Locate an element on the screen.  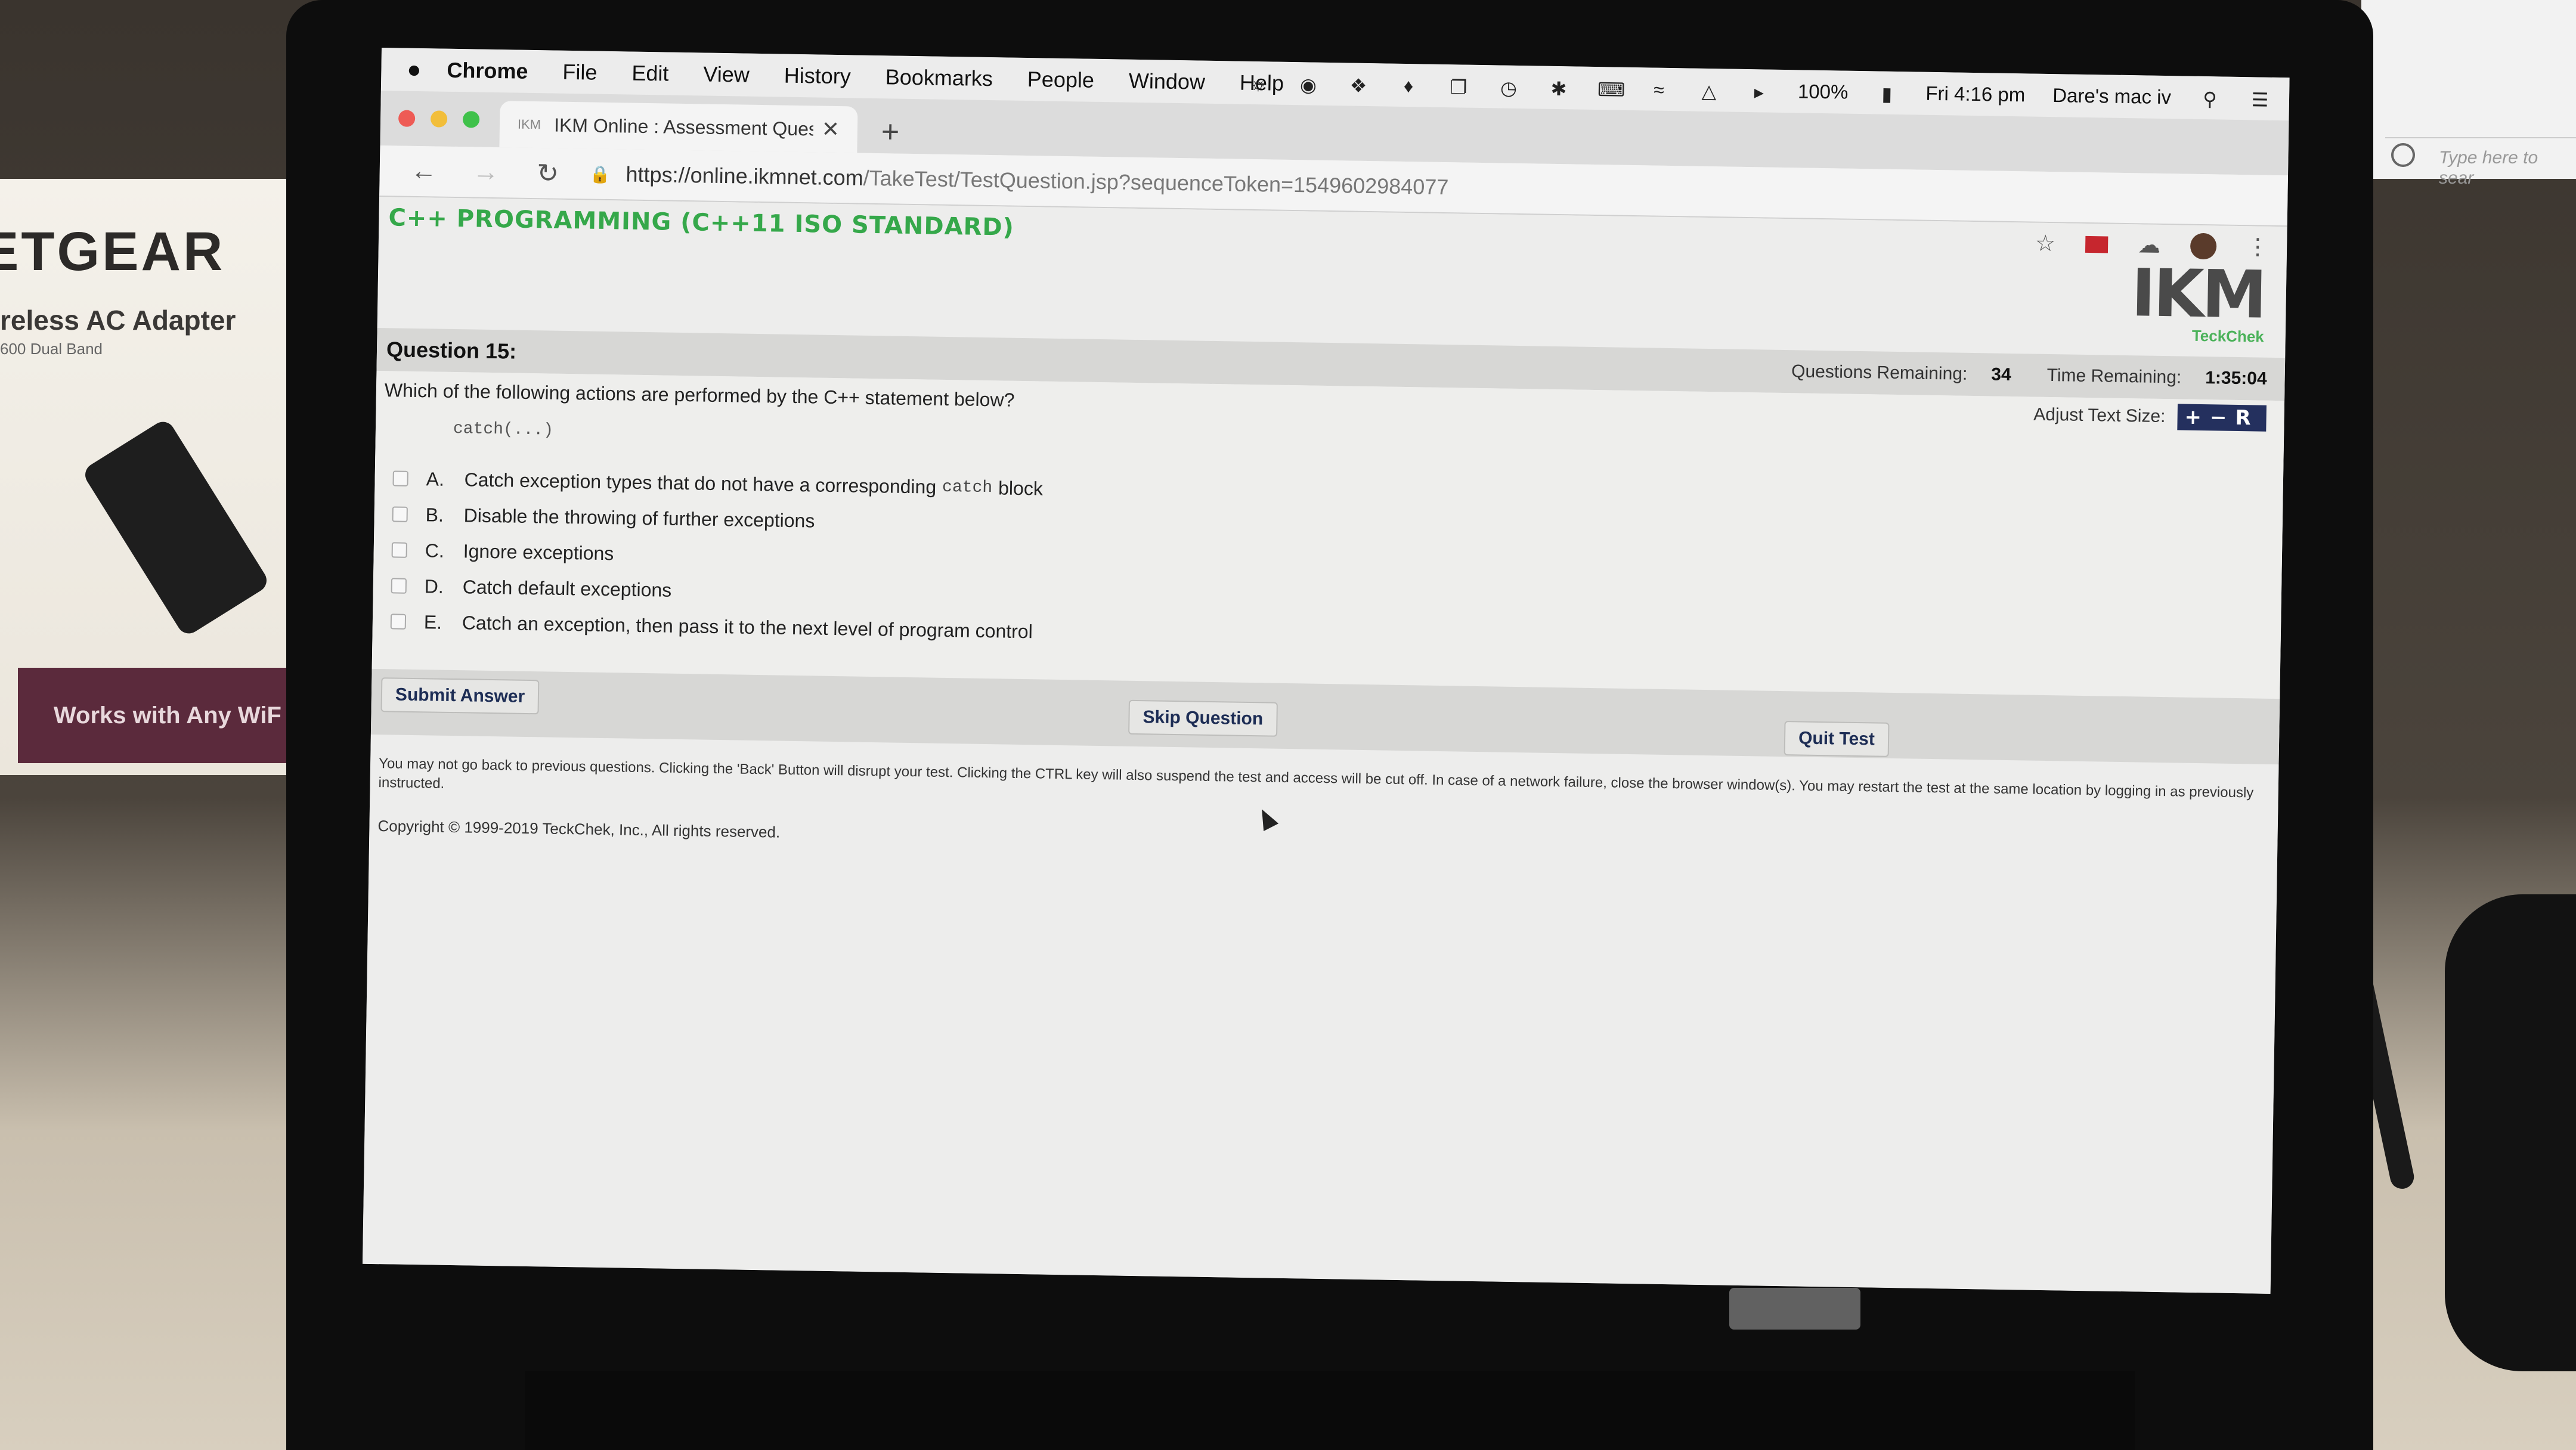
tab-title: IKM Online : Assessment Ques is located at coordinates (683, 127).